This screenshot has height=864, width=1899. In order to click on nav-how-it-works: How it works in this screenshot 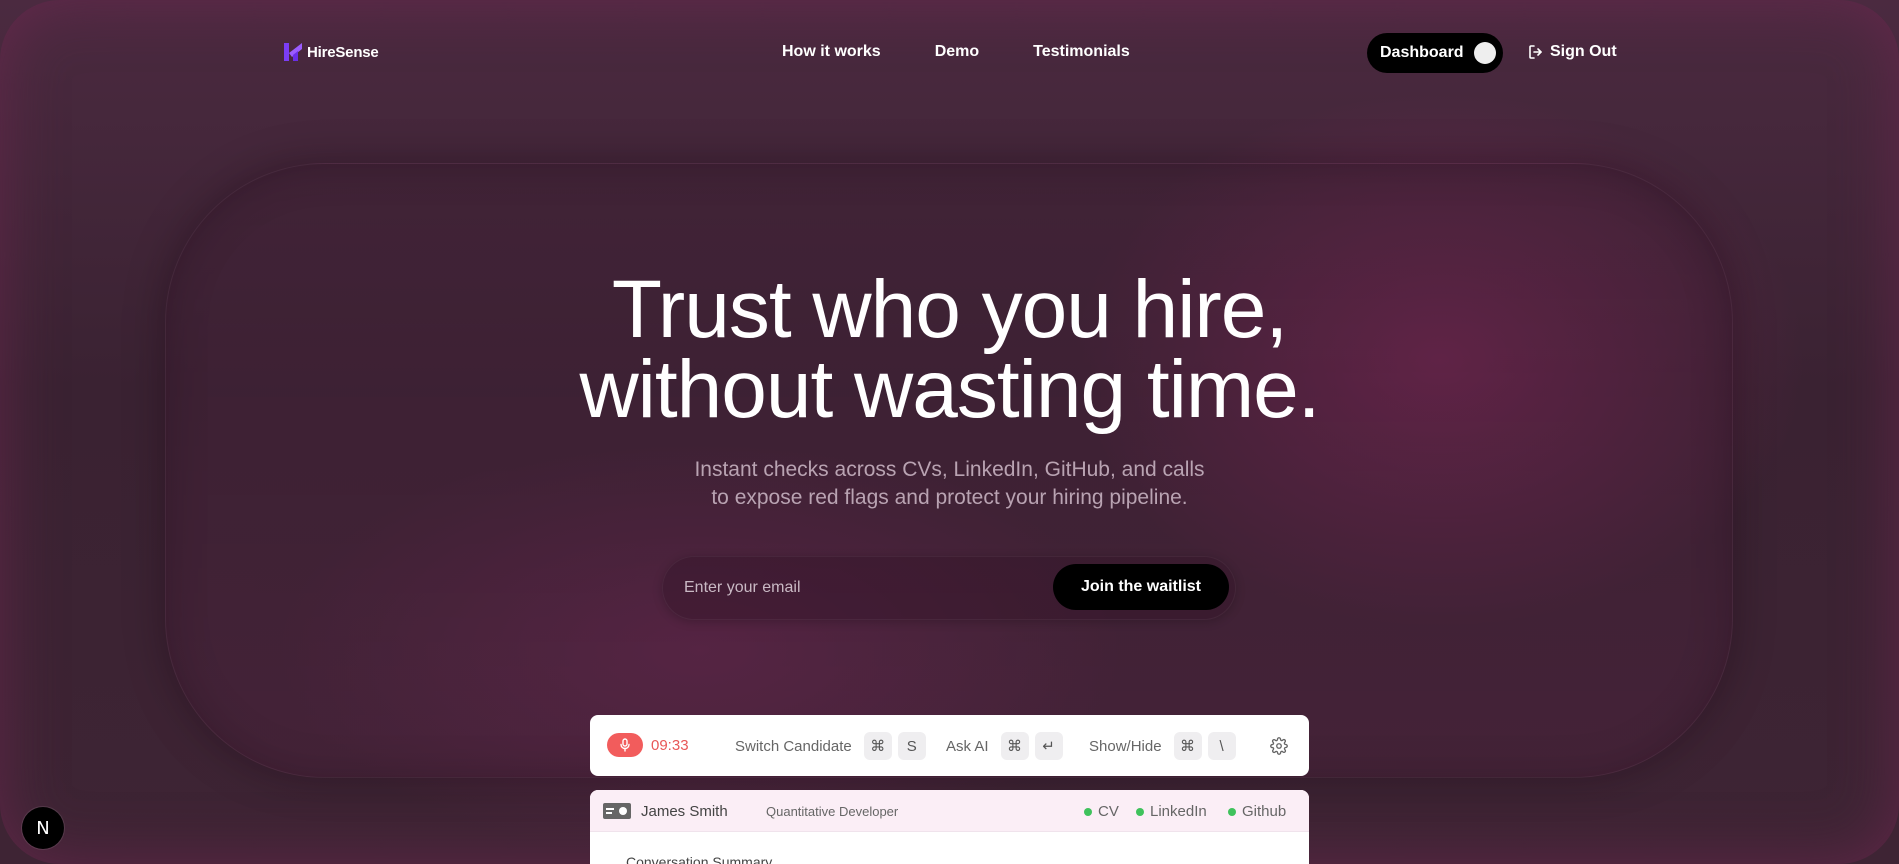, I will do `click(831, 52)`.